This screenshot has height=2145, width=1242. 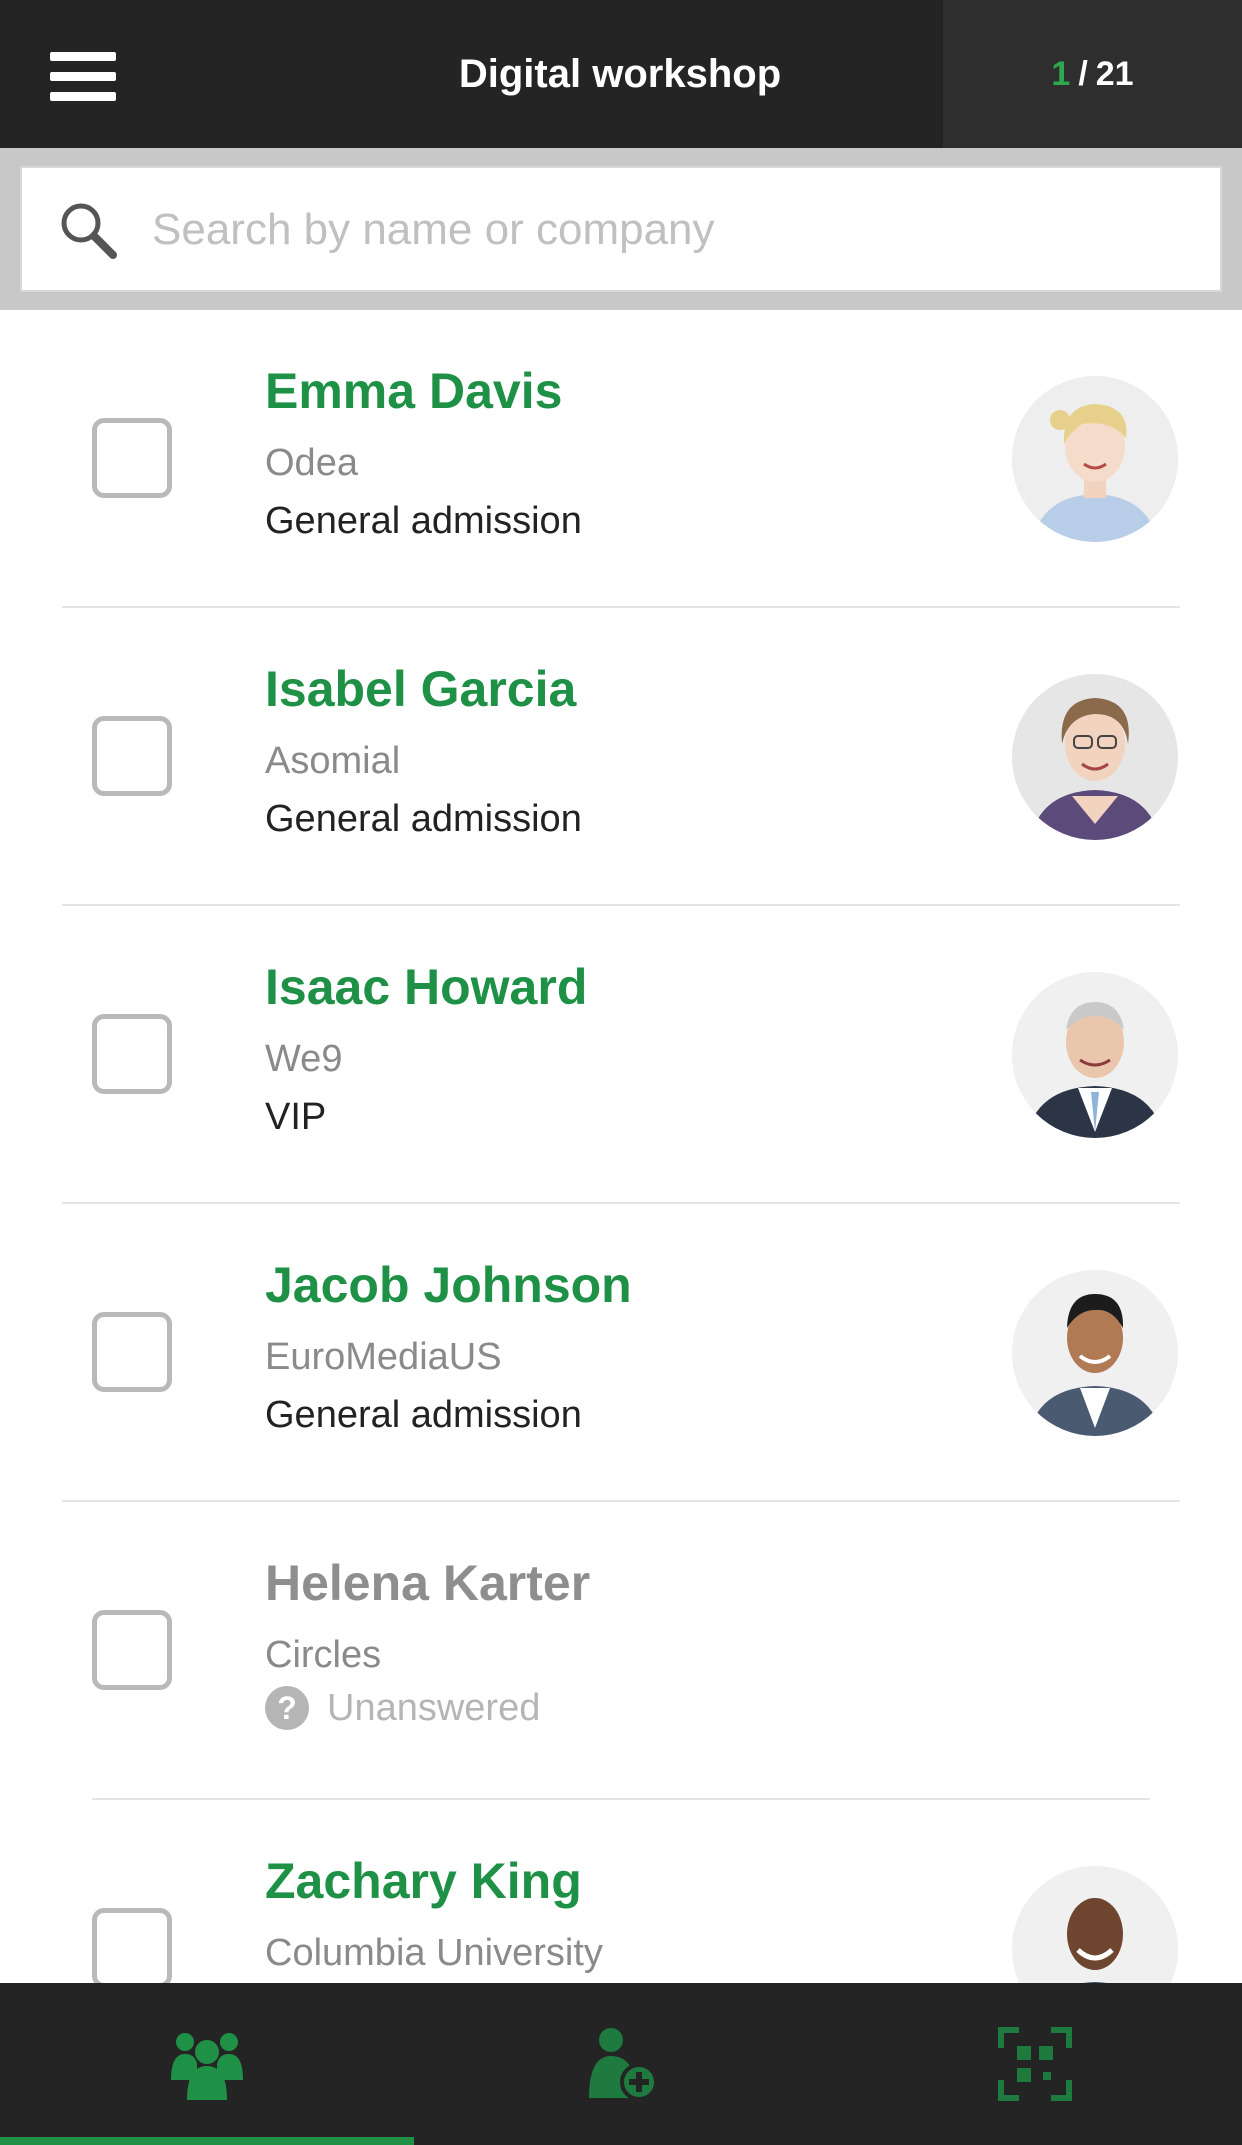 I want to click on attendees-icon, so click(x=207, y=2066).